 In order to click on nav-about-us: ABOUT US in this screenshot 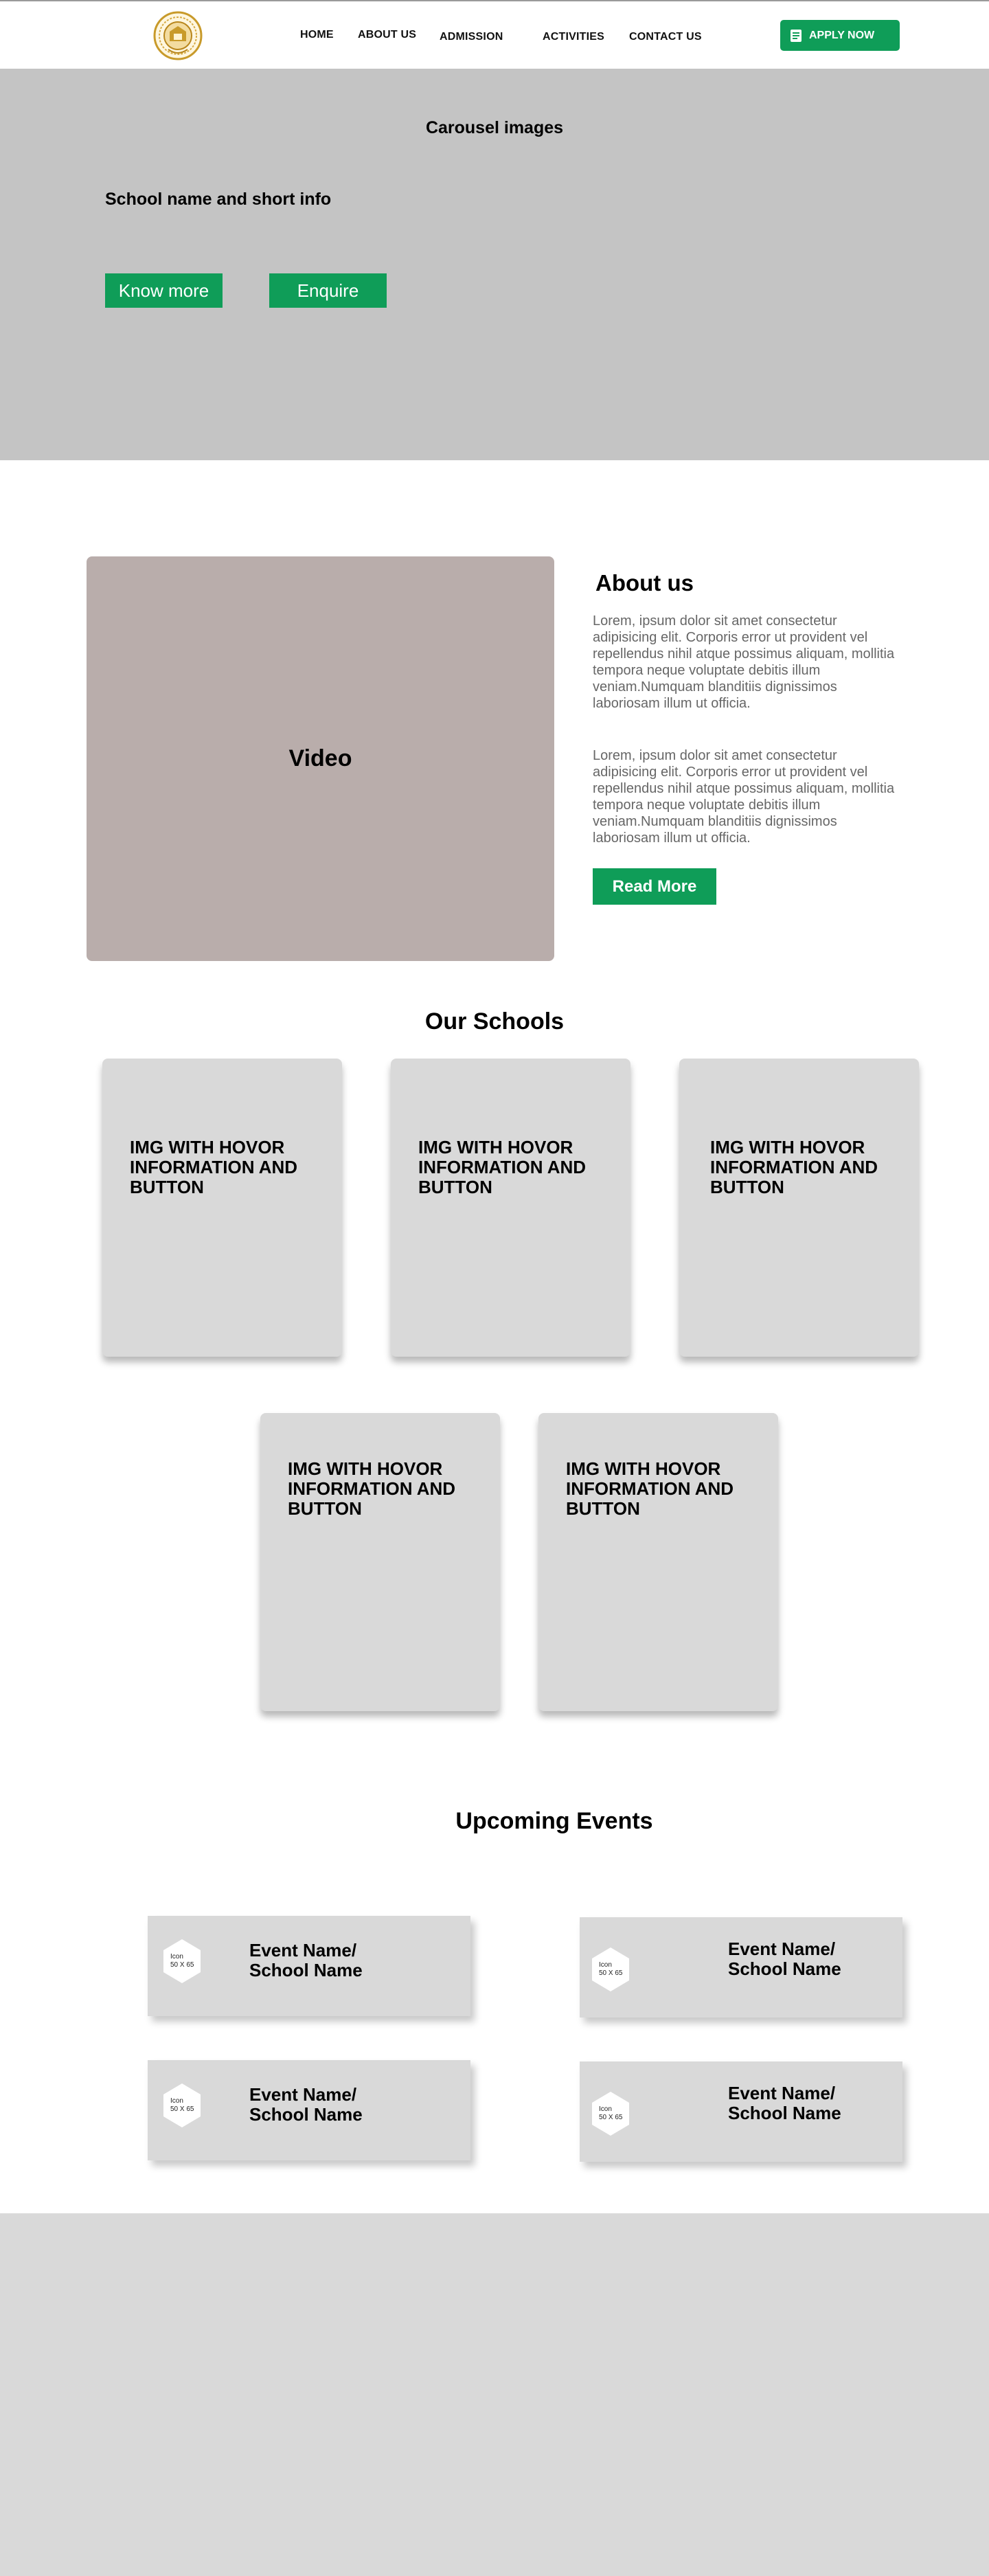, I will do `click(387, 35)`.